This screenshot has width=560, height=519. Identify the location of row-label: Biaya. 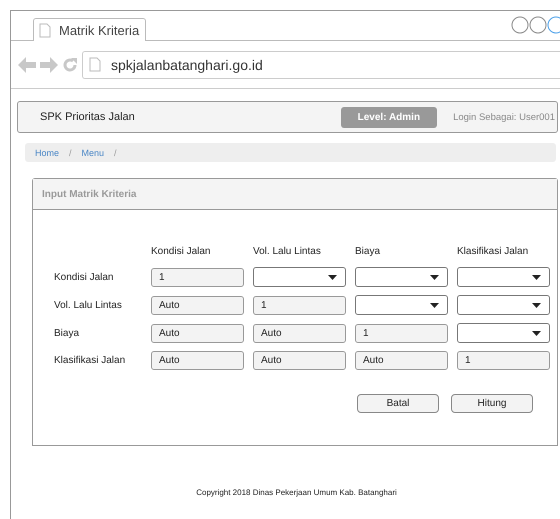
(67, 333).